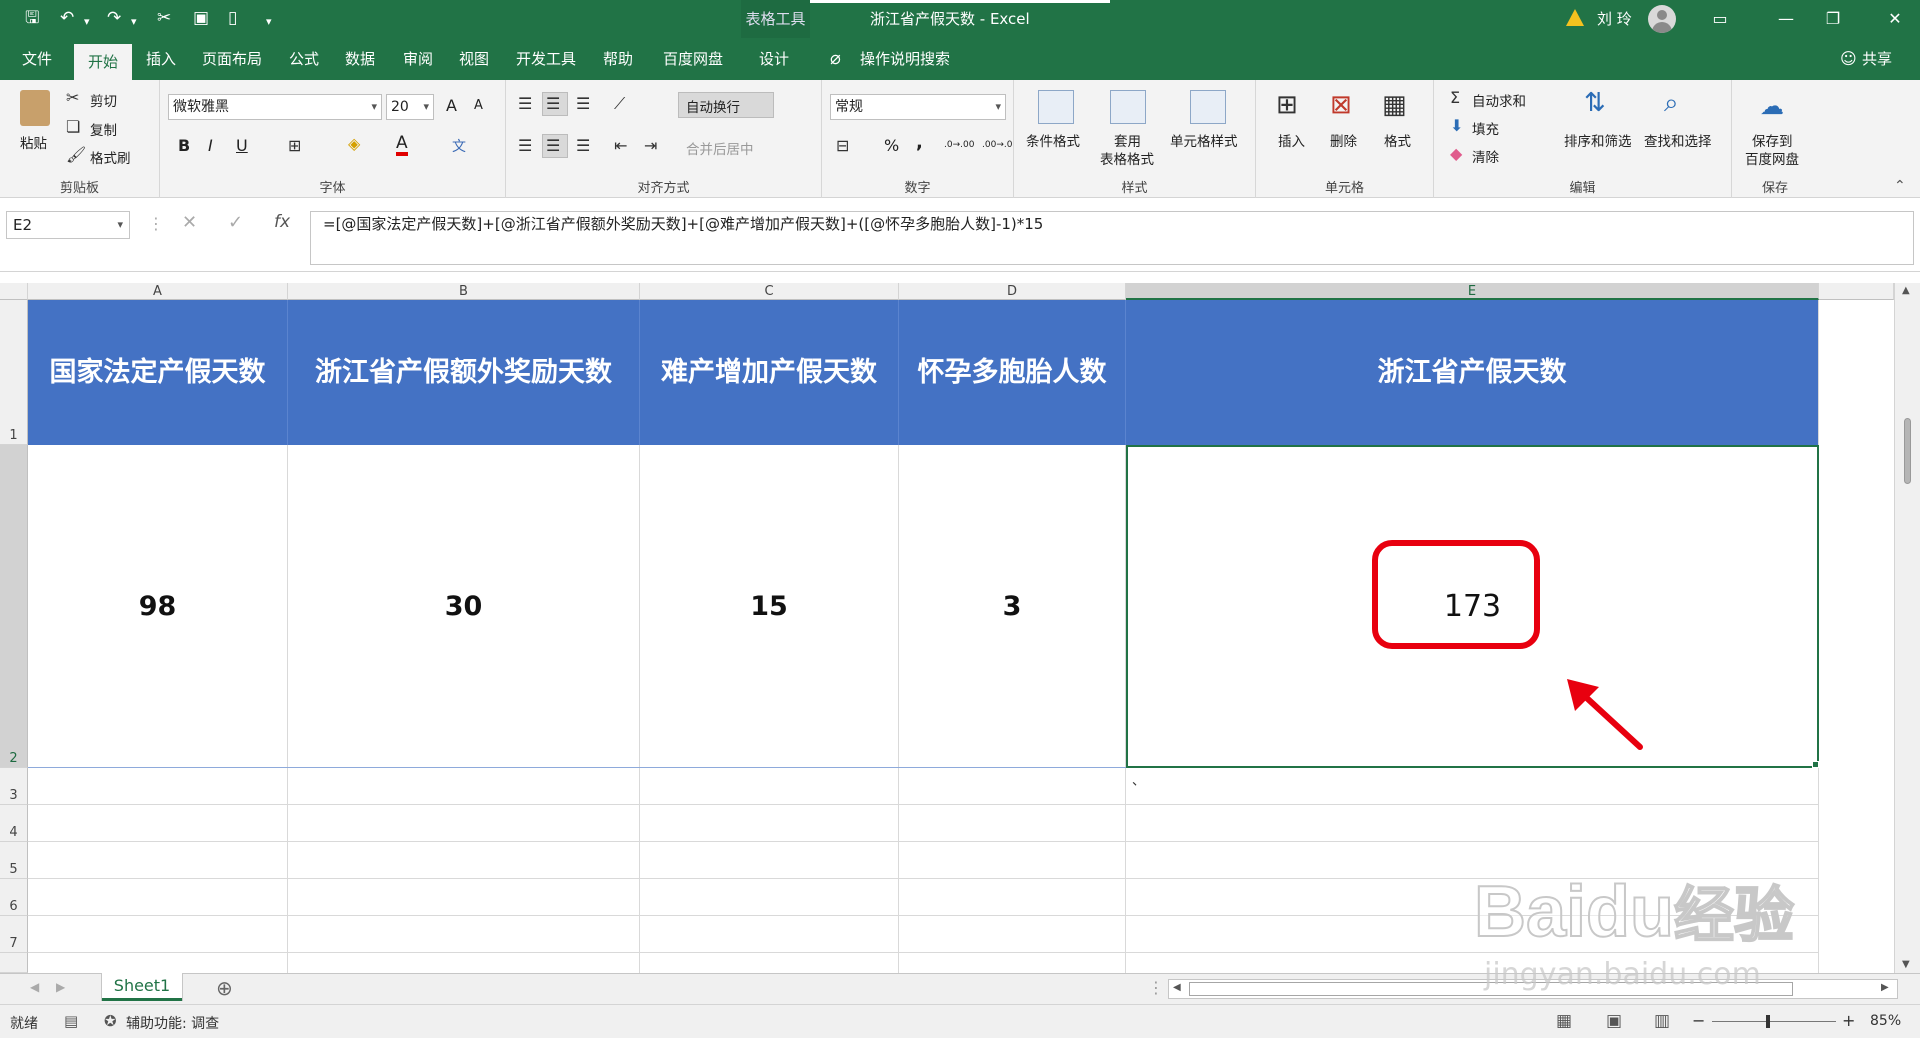  Describe the element at coordinates (1485, 156) in the screenshot. I see `clear-button: 清除` at that location.